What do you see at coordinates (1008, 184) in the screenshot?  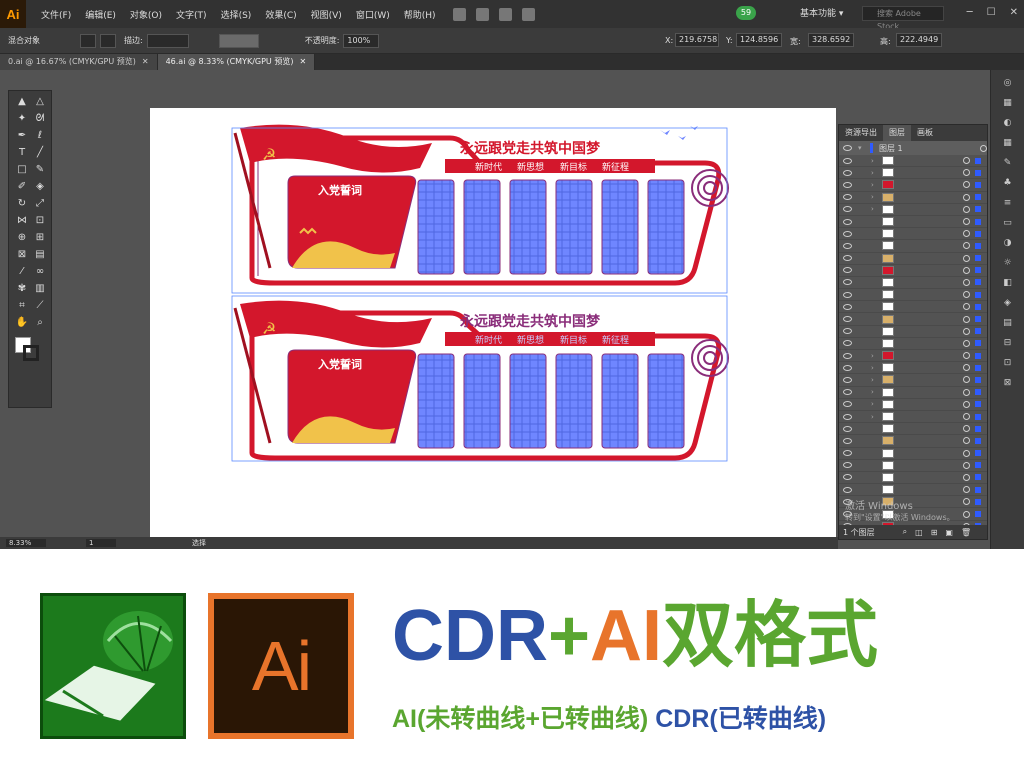 I see `symbols-icon: ♣` at bounding box center [1008, 184].